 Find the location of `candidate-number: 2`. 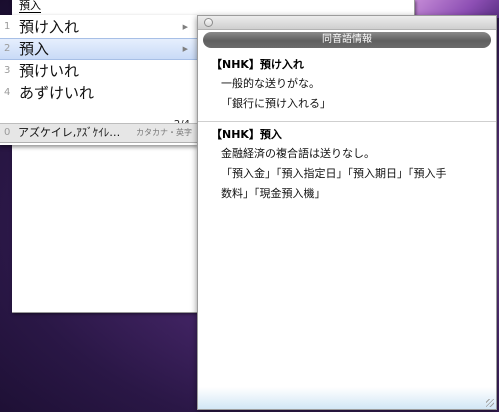

candidate-number: 2 is located at coordinates (7, 48).